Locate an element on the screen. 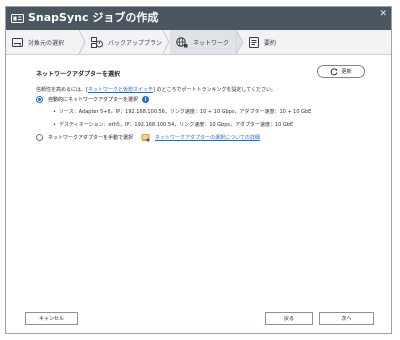  refresh-label: 更新 is located at coordinates (346, 72).